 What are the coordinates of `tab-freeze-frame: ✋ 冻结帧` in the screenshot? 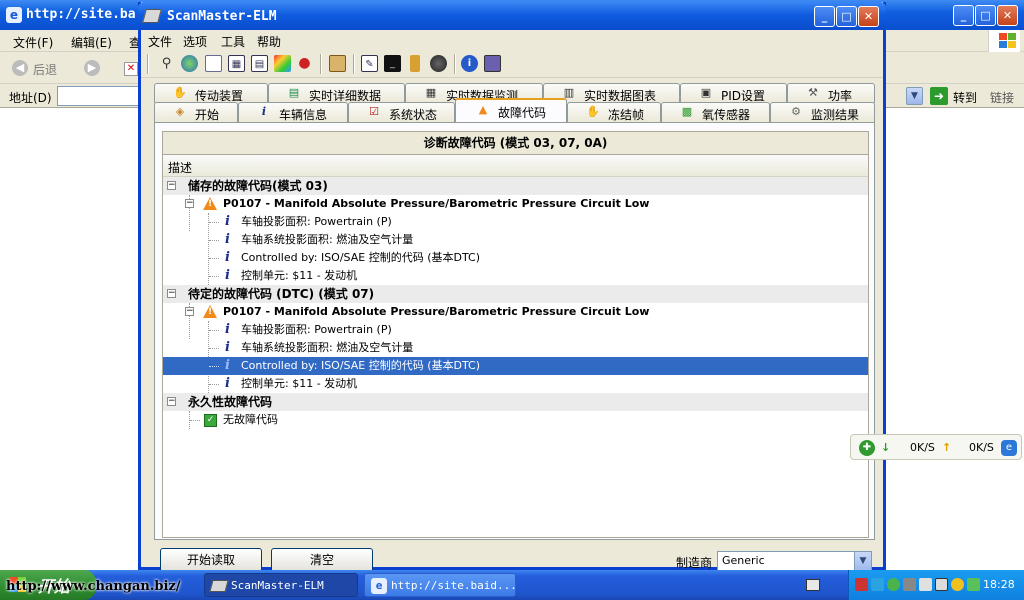 It's located at (614, 112).